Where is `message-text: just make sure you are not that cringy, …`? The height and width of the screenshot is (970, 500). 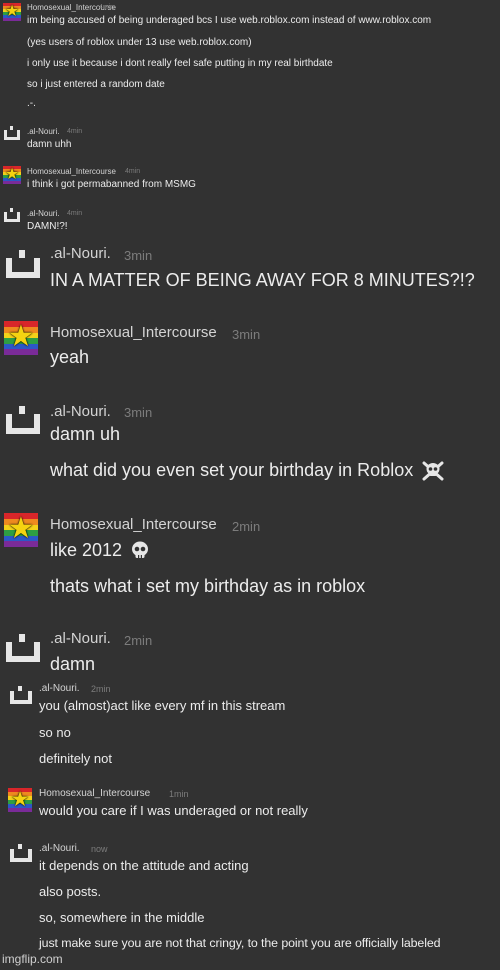 message-text: just make sure you are not that cringy, … is located at coordinates (240, 943).